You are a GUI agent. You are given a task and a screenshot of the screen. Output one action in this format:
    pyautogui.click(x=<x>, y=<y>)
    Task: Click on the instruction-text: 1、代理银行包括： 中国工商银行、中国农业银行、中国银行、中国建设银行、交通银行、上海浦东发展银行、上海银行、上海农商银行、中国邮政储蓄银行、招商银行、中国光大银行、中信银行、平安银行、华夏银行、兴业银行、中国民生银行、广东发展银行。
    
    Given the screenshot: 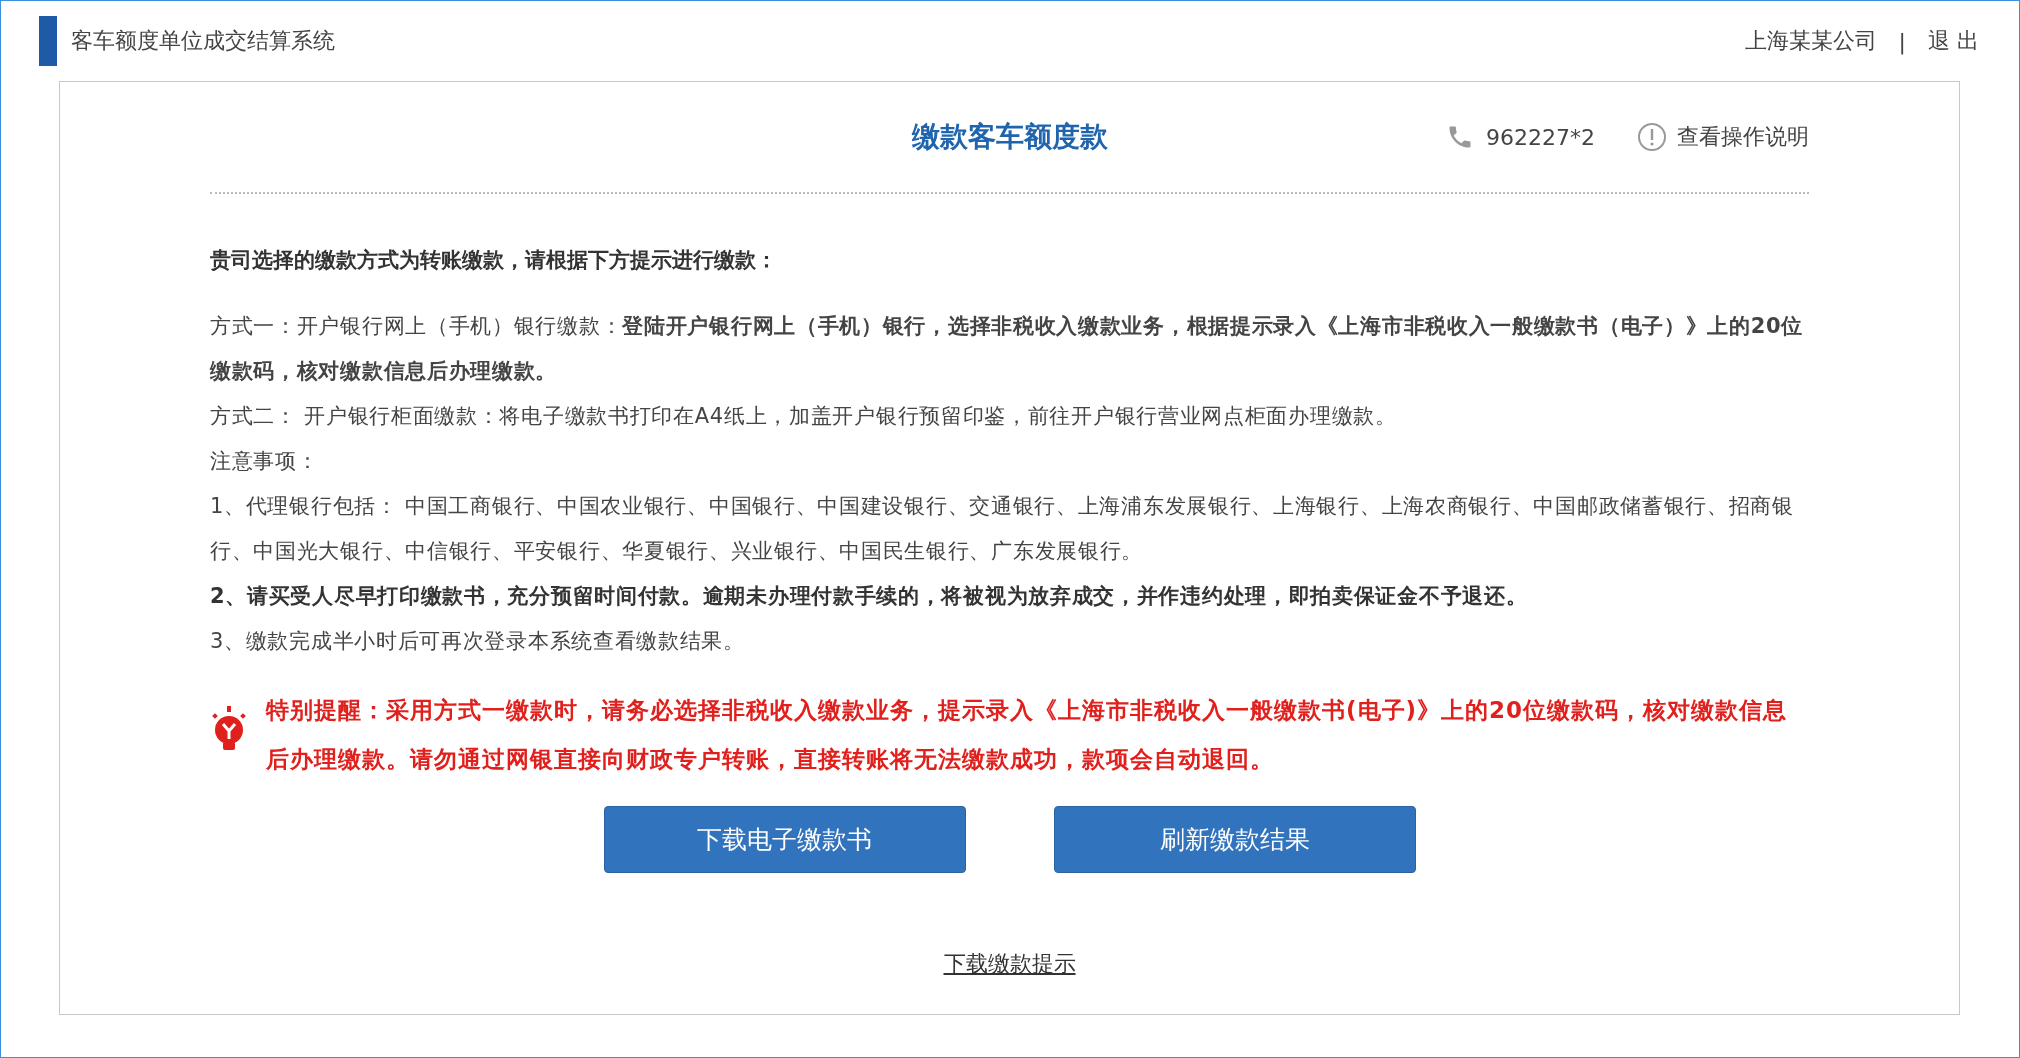 What is the action you would take?
    pyautogui.click(x=1002, y=529)
    